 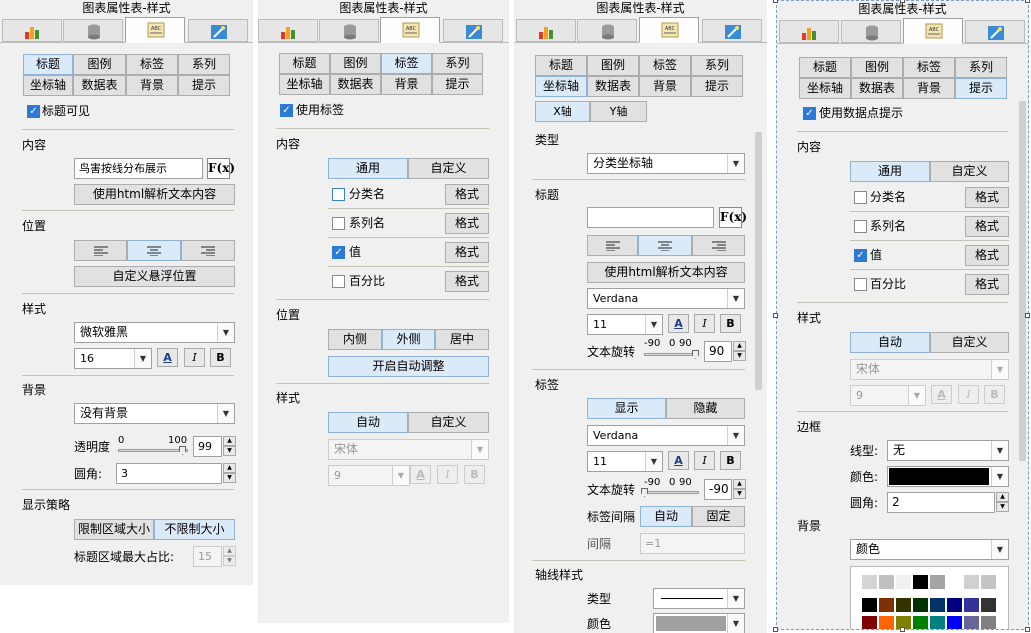 What do you see at coordinates (650, 217) in the screenshot?
I see `axis-title-input` at bounding box center [650, 217].